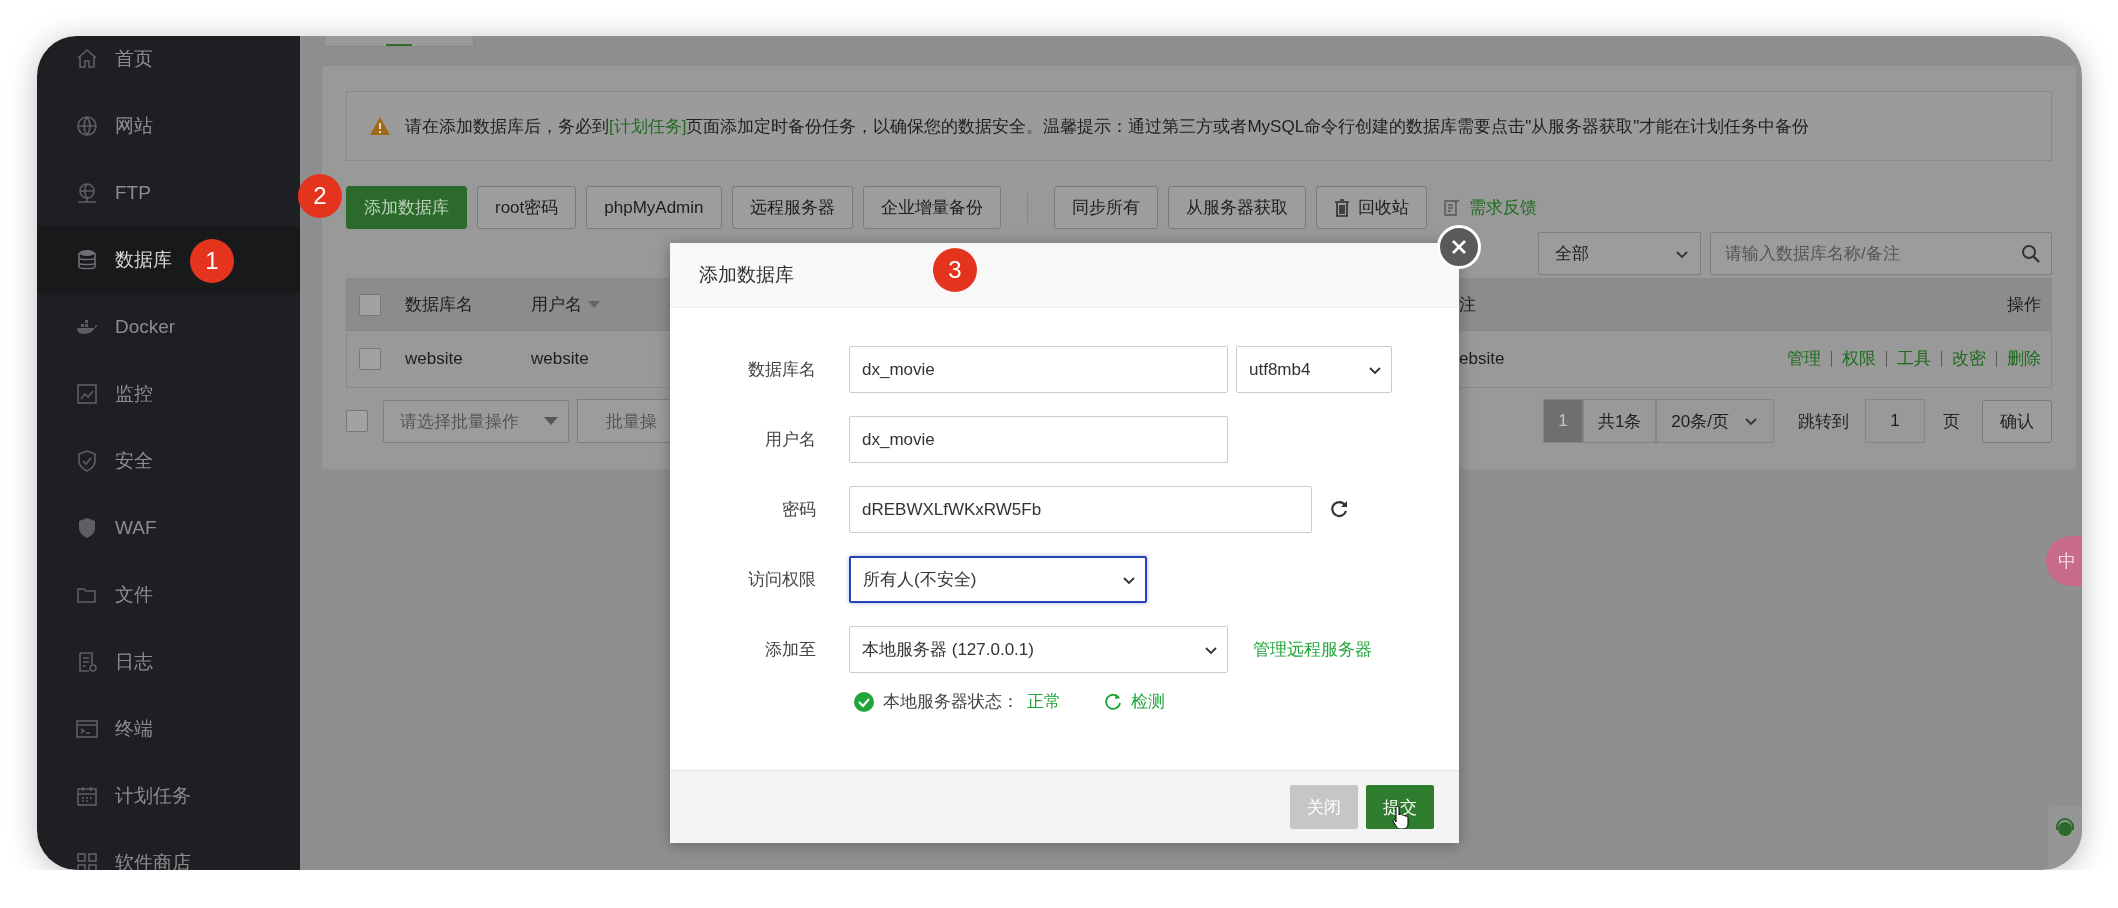  I want to click on toolbar-button: 企业增量备份, so click(931, 207).